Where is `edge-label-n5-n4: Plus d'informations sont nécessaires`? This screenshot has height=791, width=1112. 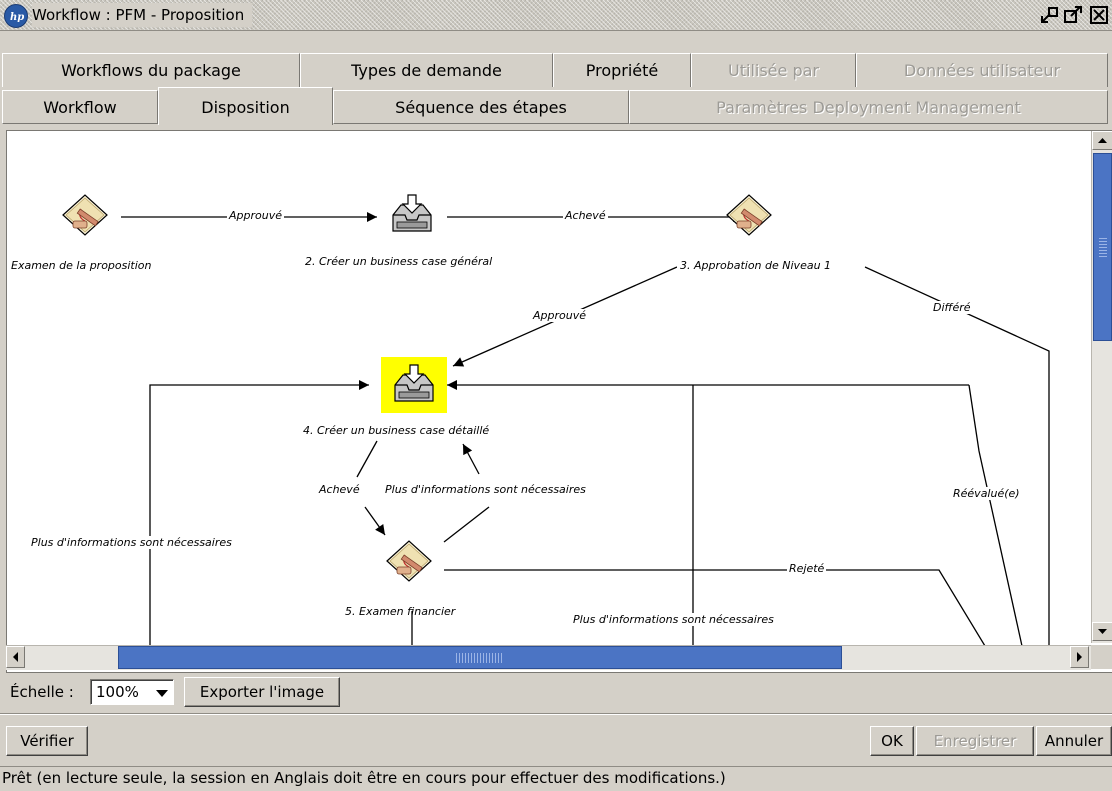 edge-label-n5-n4: Plus d'informations sont nécessaires is located at coordinates (485, 489).